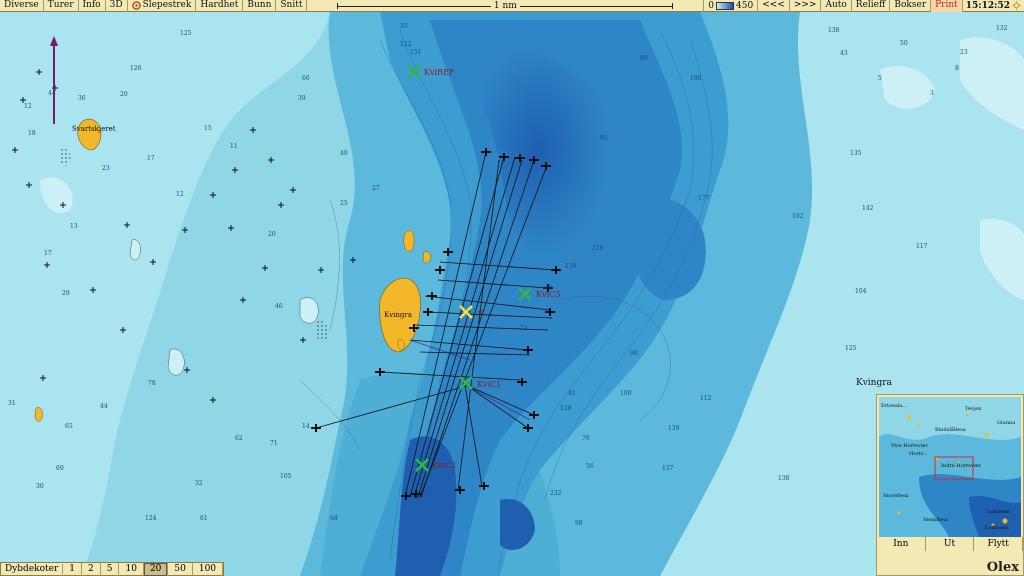 The width and height of the screenshot is (1024, 576). Describe the element at coordinates (40, 486) in the screenshot. I see `sounding: 30` at that location.